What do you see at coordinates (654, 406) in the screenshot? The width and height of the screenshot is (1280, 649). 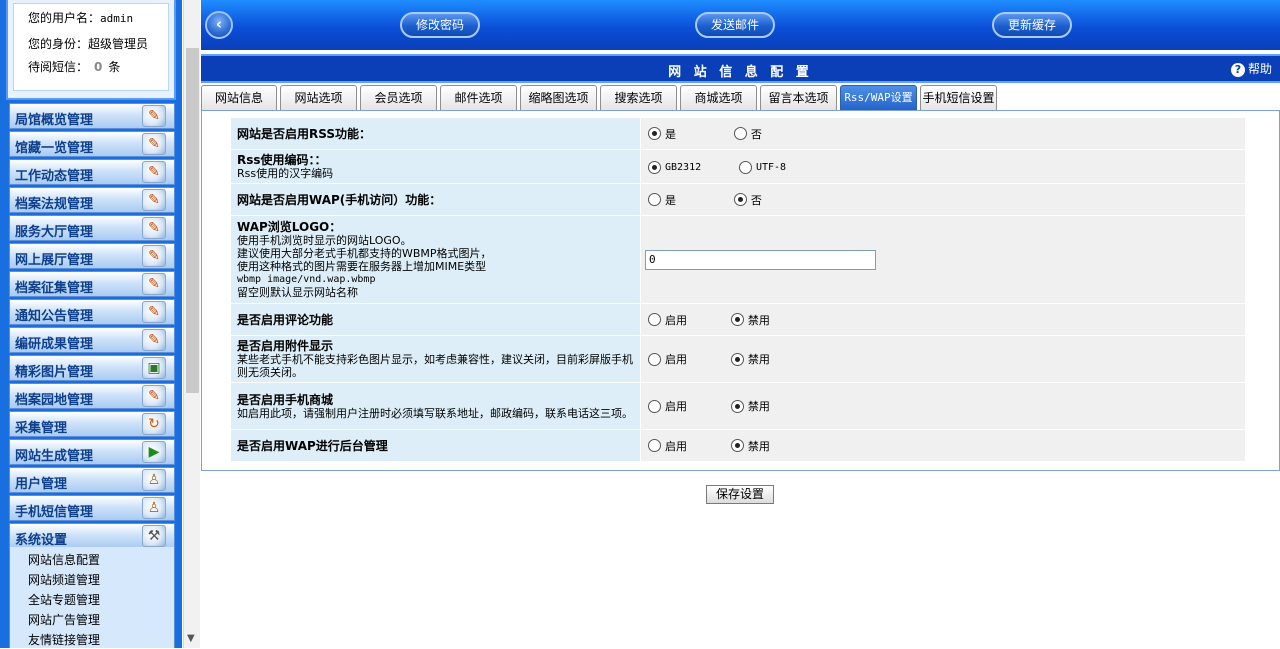 I see `mall-enable-on-radio` at bounding box center [654, 406].